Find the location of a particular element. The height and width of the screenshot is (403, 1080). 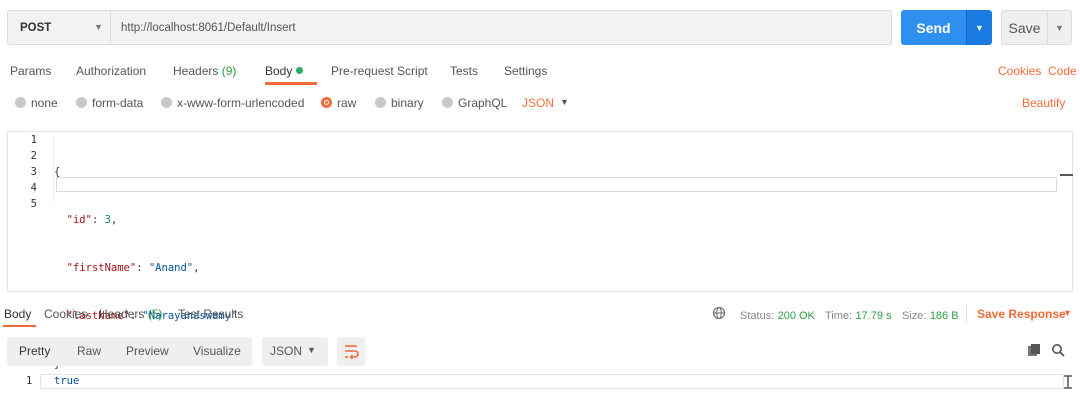

cookies-link: Cookies is located at coordinates (1019, 71).